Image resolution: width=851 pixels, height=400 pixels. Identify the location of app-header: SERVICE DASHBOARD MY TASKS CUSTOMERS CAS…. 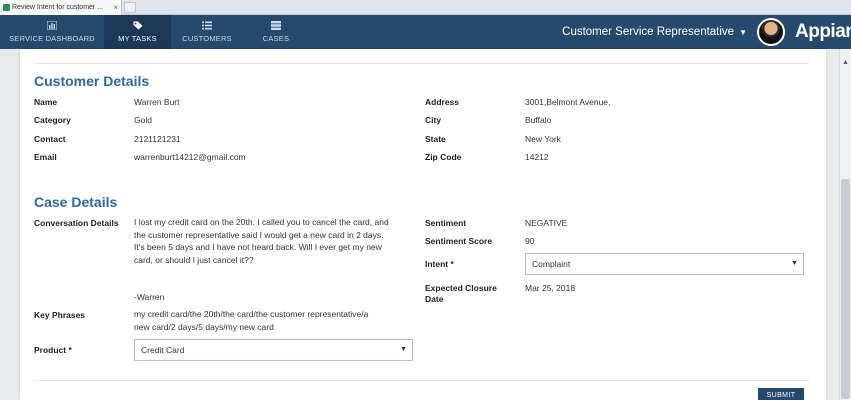
(425, 32).